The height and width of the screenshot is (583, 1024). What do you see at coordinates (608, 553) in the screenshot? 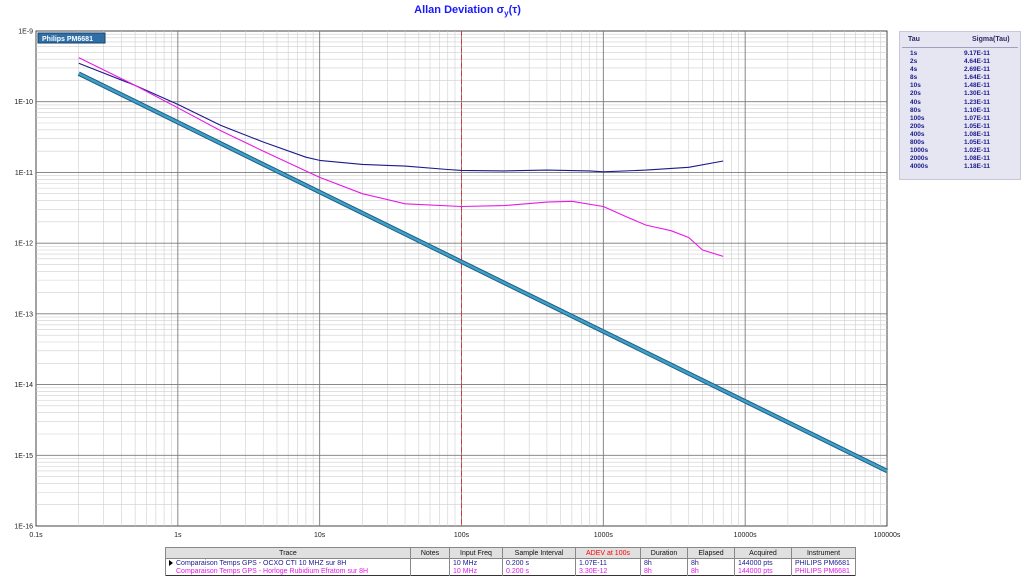
I see `col-adev: ADEV at 100s` at bounding box center [608, 553].